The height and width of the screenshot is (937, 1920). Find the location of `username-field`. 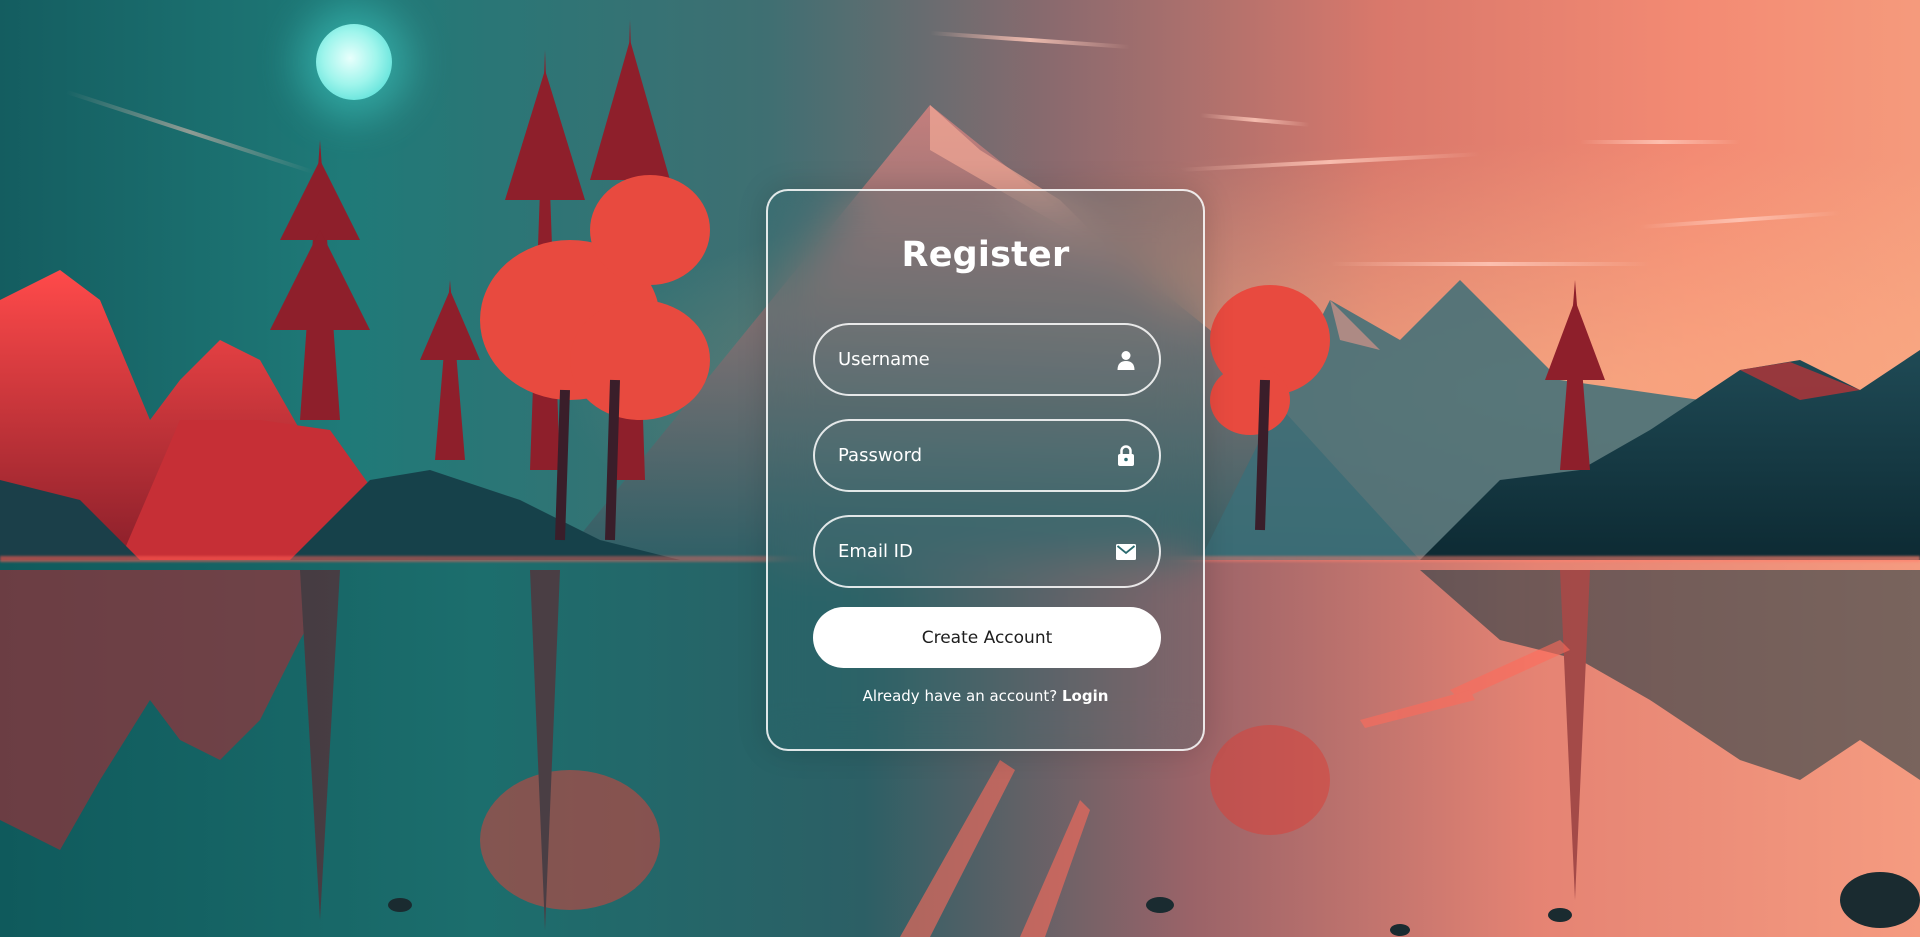

username-field is located at coordinates (987, 359).